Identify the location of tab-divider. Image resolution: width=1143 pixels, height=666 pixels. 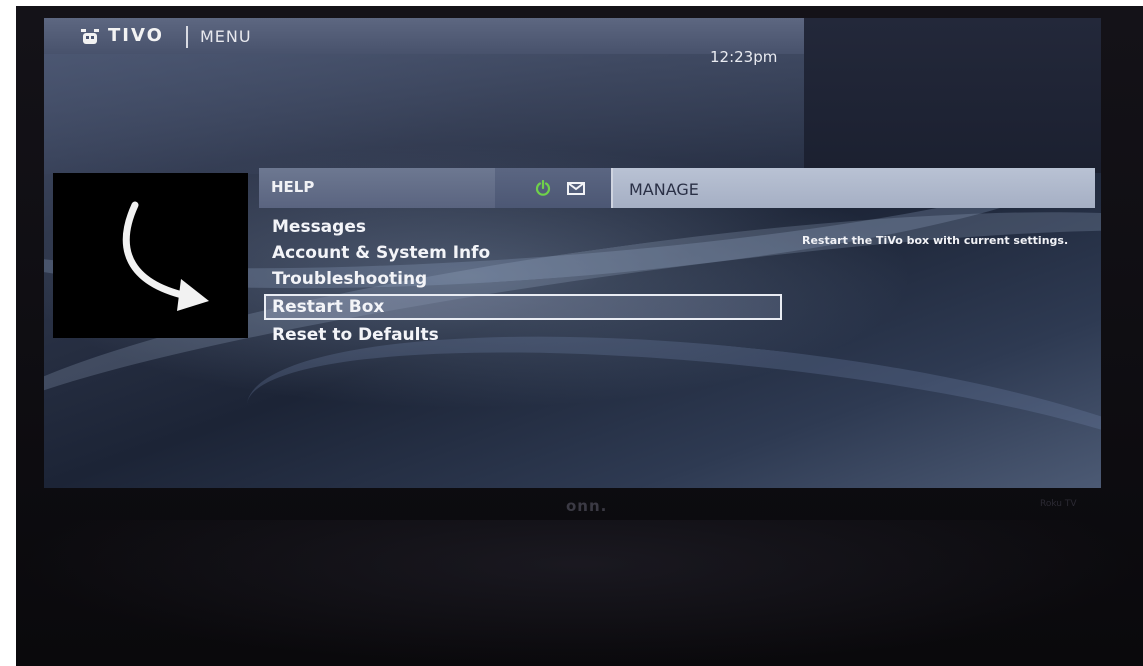
(612, 188).